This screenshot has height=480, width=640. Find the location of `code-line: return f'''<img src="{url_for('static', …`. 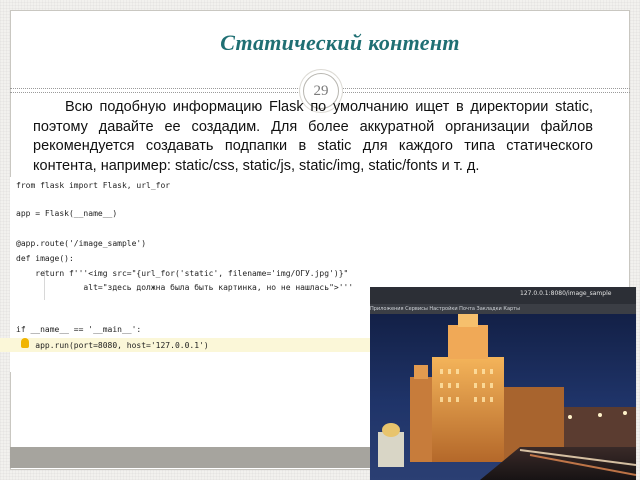

code-line: return f'''<img src="{url_for('static', … is located at coordinates (182, 273).